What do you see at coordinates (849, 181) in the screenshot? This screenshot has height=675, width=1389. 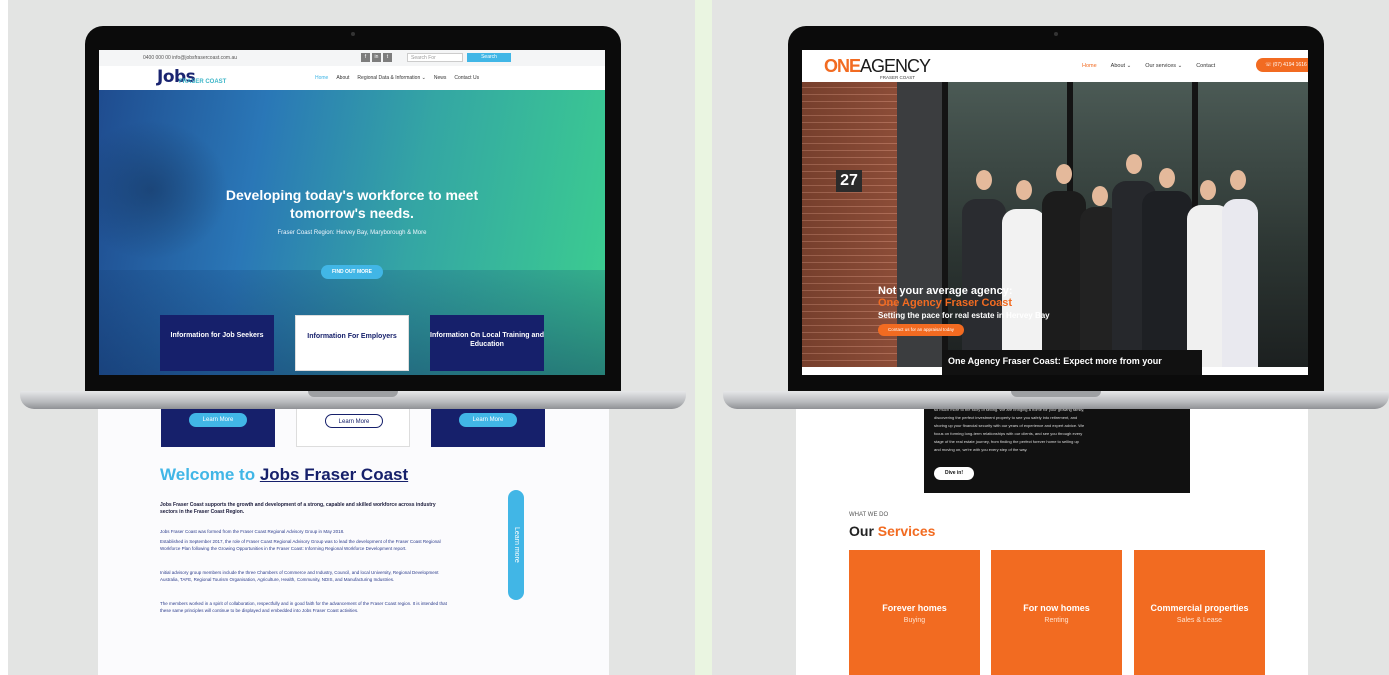 I see `house-number-sign: 27` at bounding box center [849, 181].